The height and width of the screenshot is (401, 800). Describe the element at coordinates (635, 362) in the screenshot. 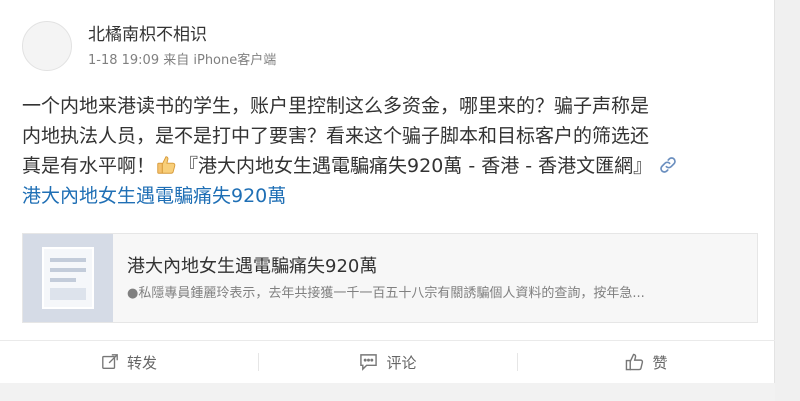

I see `like-icon` at that location.